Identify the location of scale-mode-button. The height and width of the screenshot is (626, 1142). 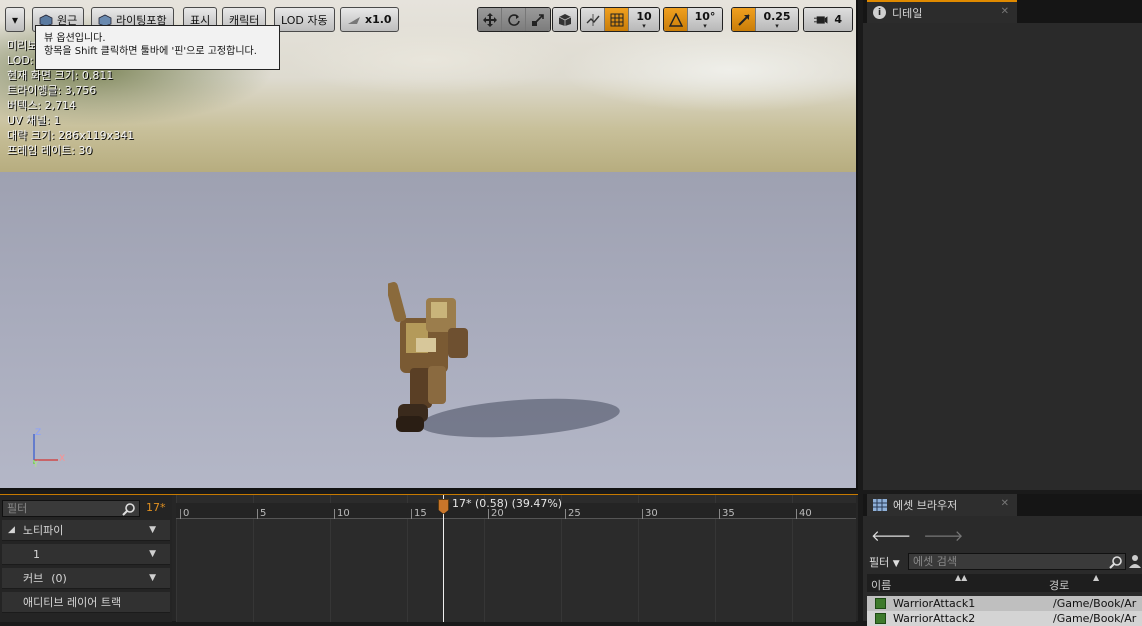
(538, 19).